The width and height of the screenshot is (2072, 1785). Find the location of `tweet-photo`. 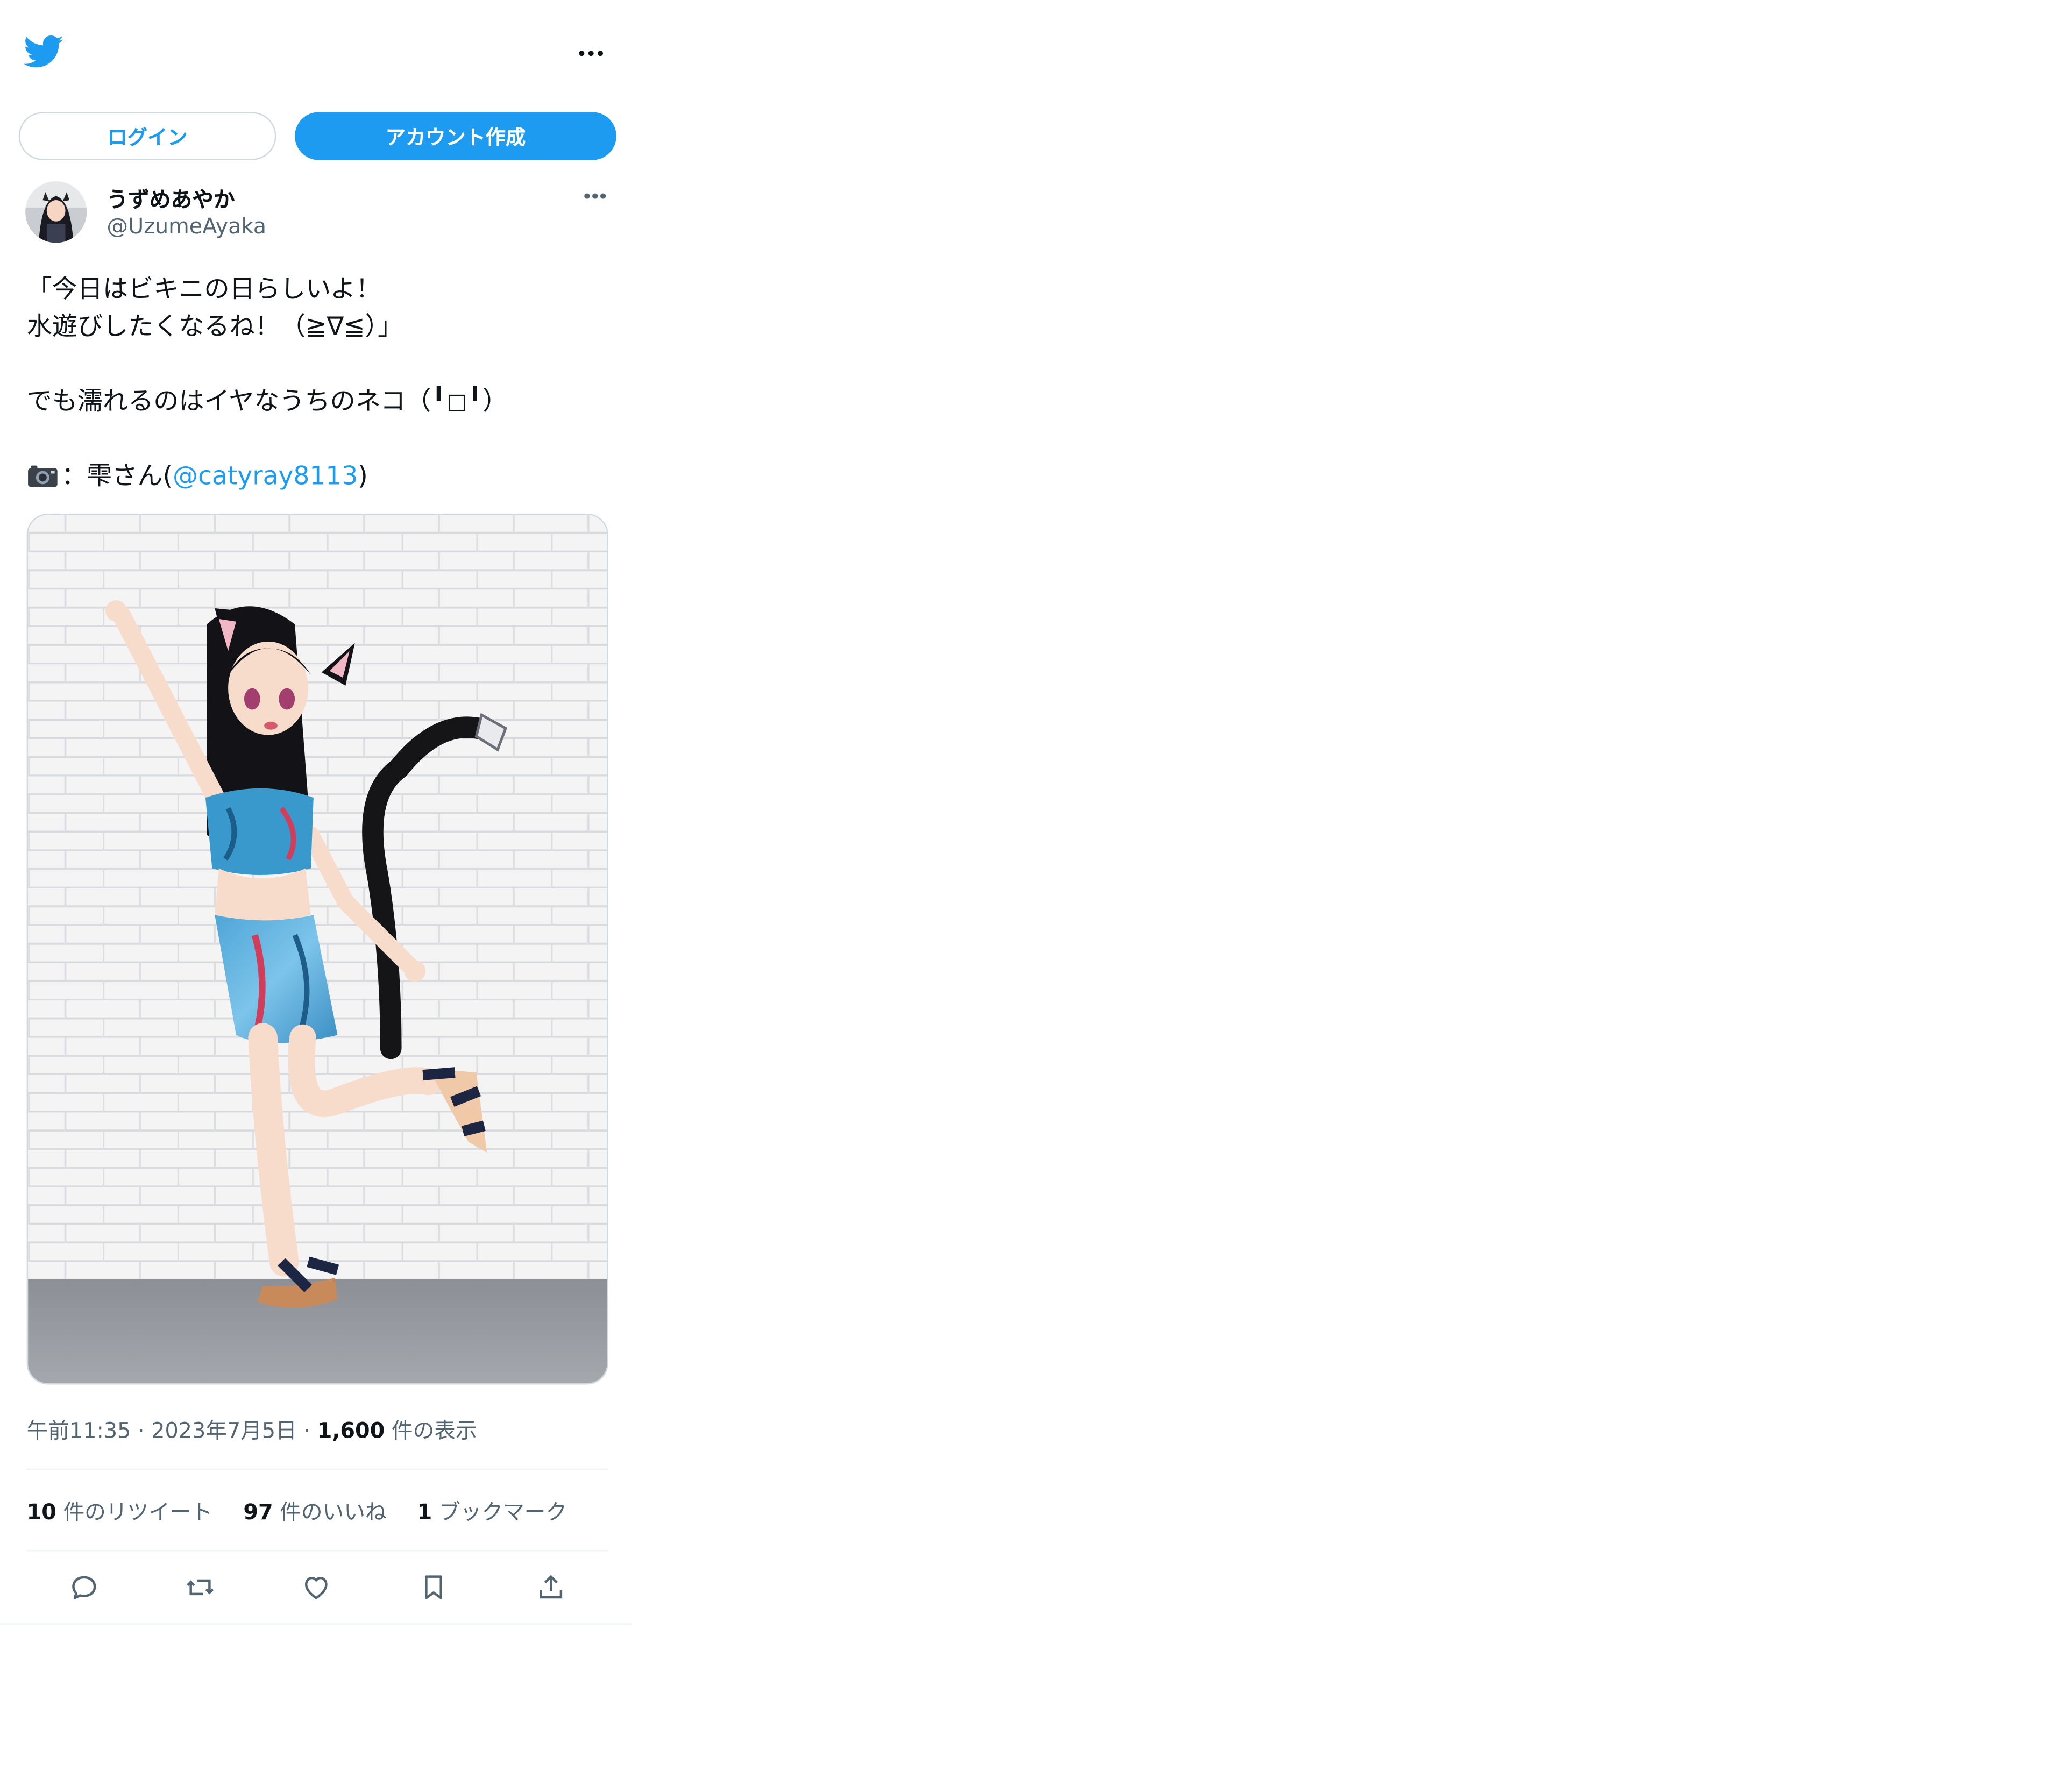

tweet-photo is located at coordinates (317, 949).